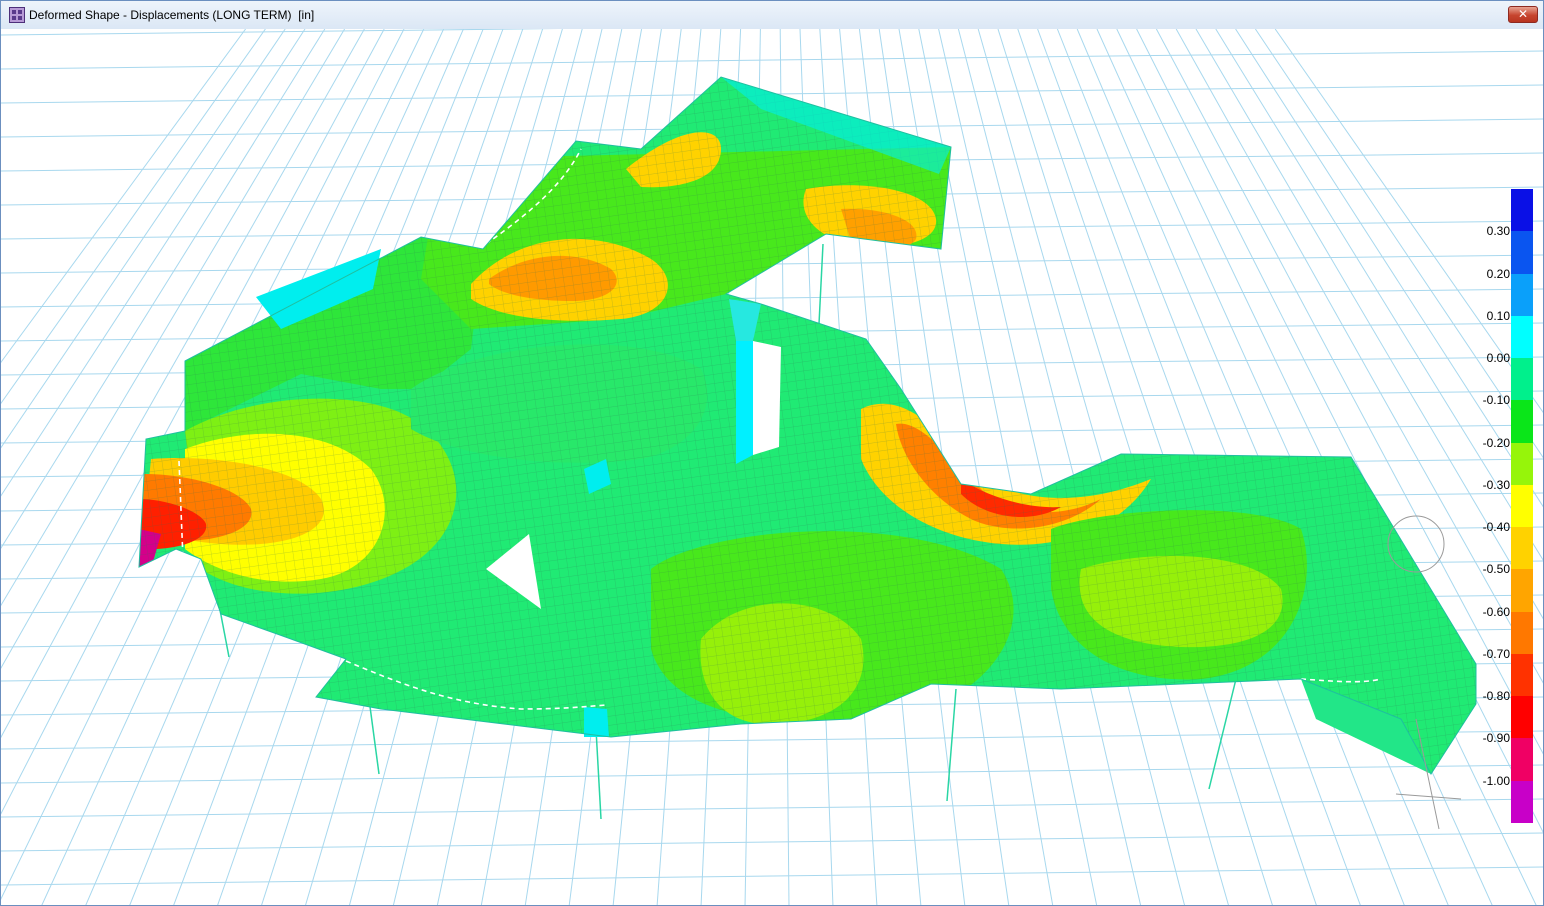 This screenshot has width=1544, height=906. What do you see at coordinates (1498, 315) in the screenshot?
I see `legend-label: 0.10` at bounding box center [1498, 315].